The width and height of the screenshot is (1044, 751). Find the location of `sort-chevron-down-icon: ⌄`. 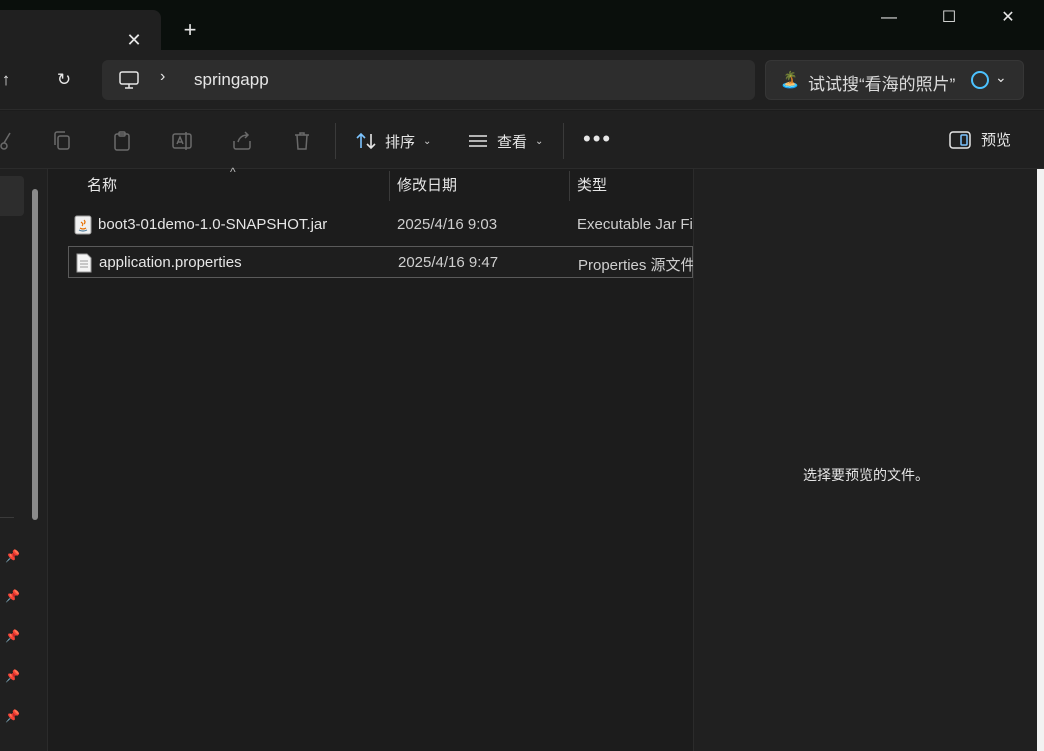

sort-chevron-down-icon: ⌄ is located at coordinates (427, 141).